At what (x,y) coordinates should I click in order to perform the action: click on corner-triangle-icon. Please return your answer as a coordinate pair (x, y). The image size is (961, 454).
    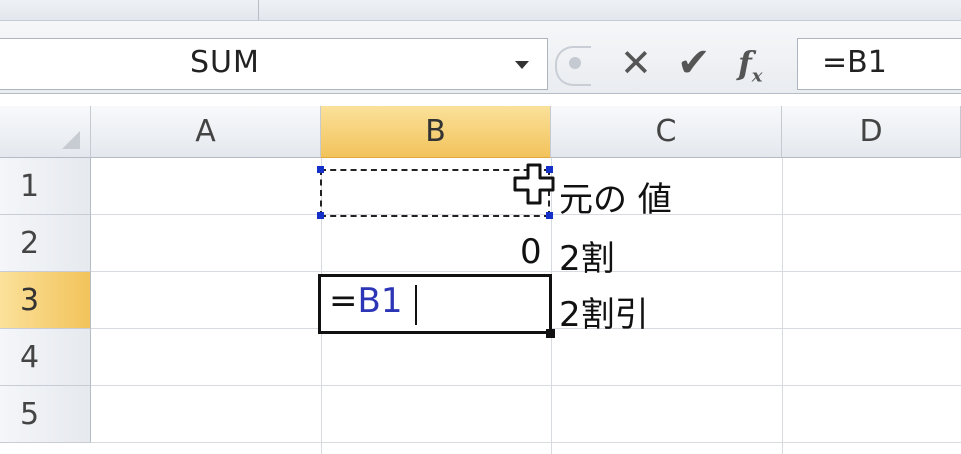
    Looking at the image, I should click on (71, 140).